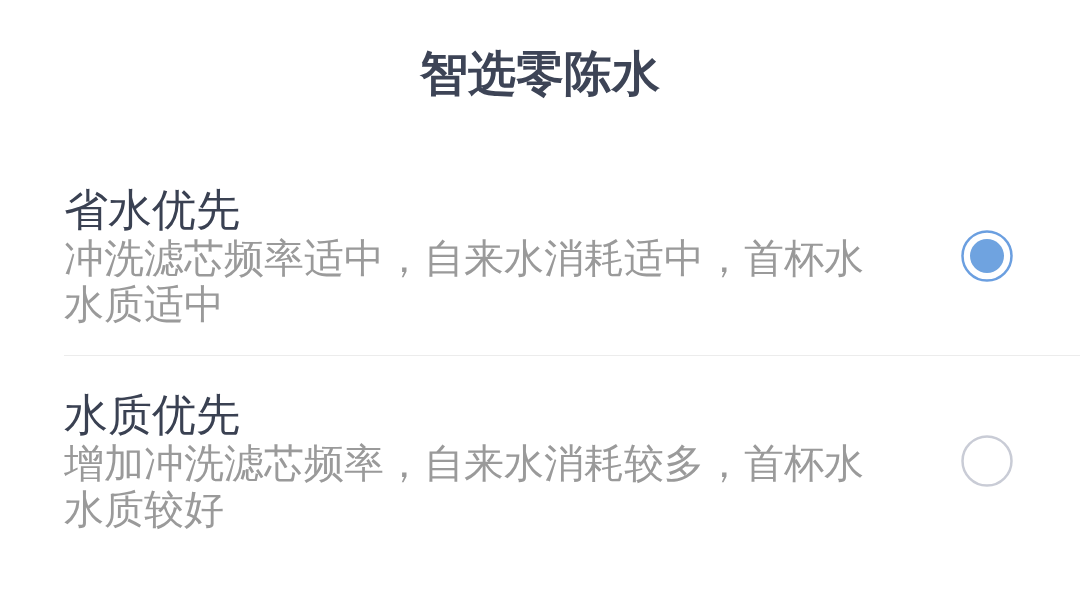  Describe the element at coordinates (540, 73) in the screenshot. I see `page-title: 智选零陈水` at that location.